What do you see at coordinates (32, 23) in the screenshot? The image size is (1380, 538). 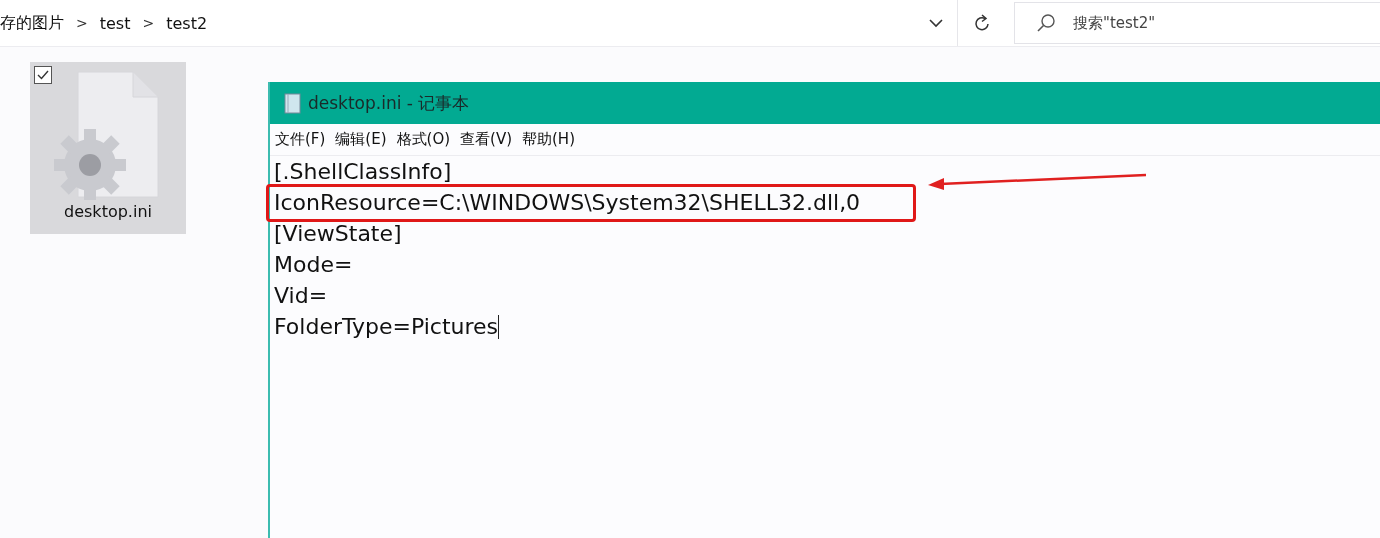 I see `breadcrumb-item: 存的图片` at bounding box center [32, 23].